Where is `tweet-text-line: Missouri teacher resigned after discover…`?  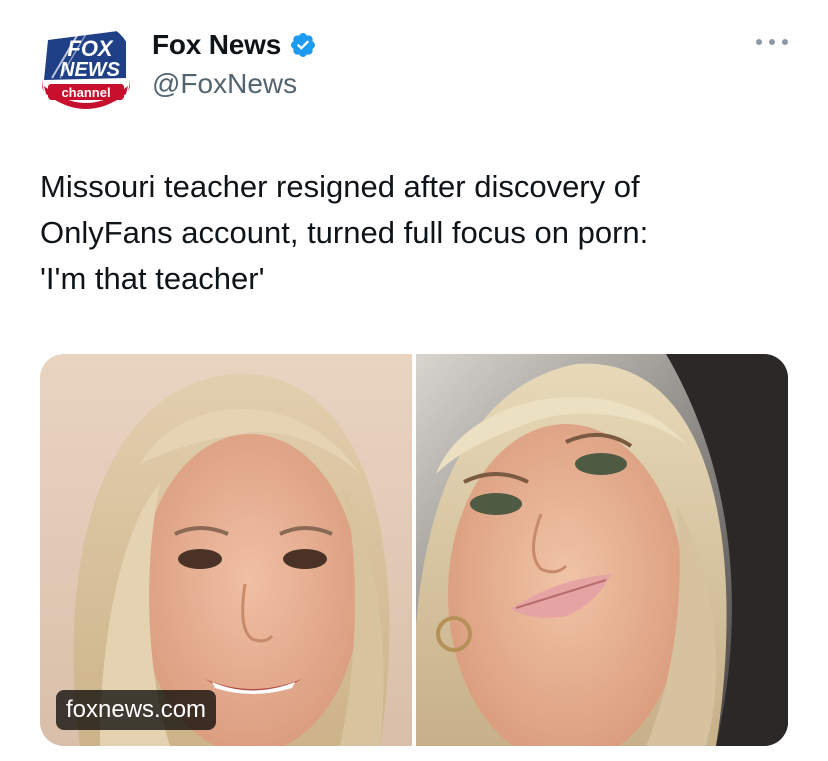
tweet-text-line: Missouri teacher resigned after discover… is located at coordinates (340, 186).